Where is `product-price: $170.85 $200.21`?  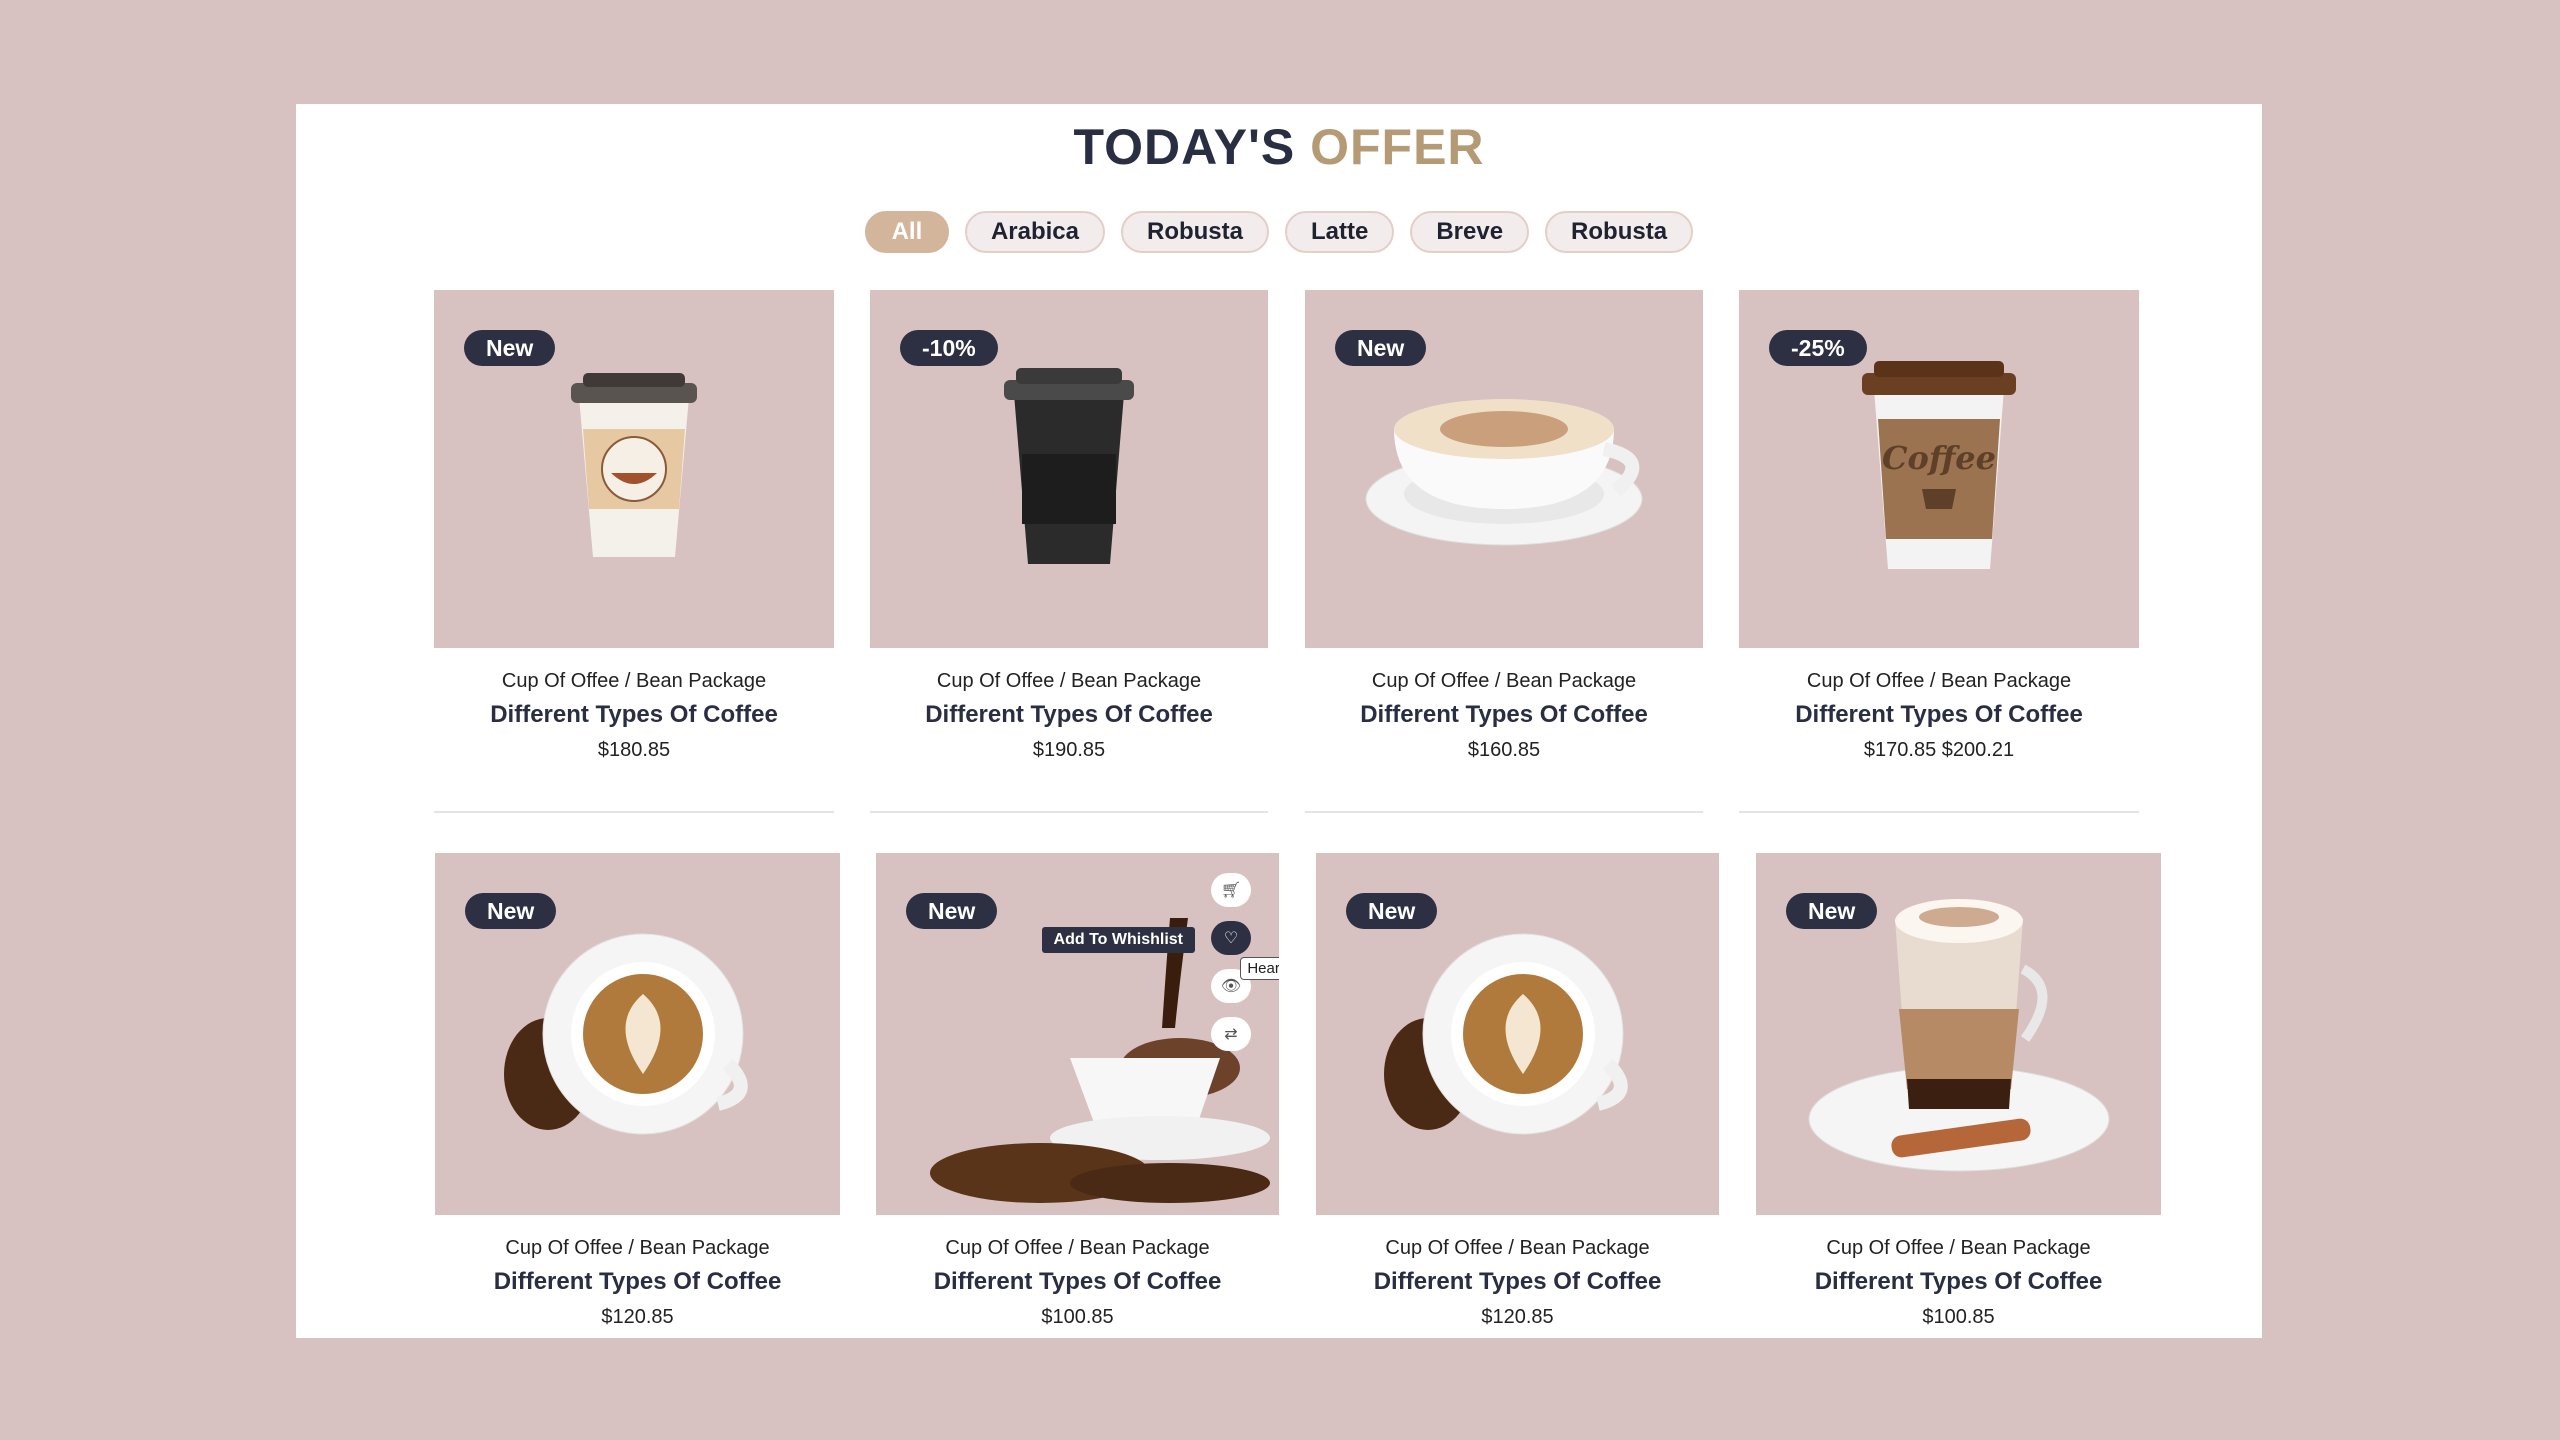
product-price: $170.85 $200.21 is located at coordinates (1939, 750).